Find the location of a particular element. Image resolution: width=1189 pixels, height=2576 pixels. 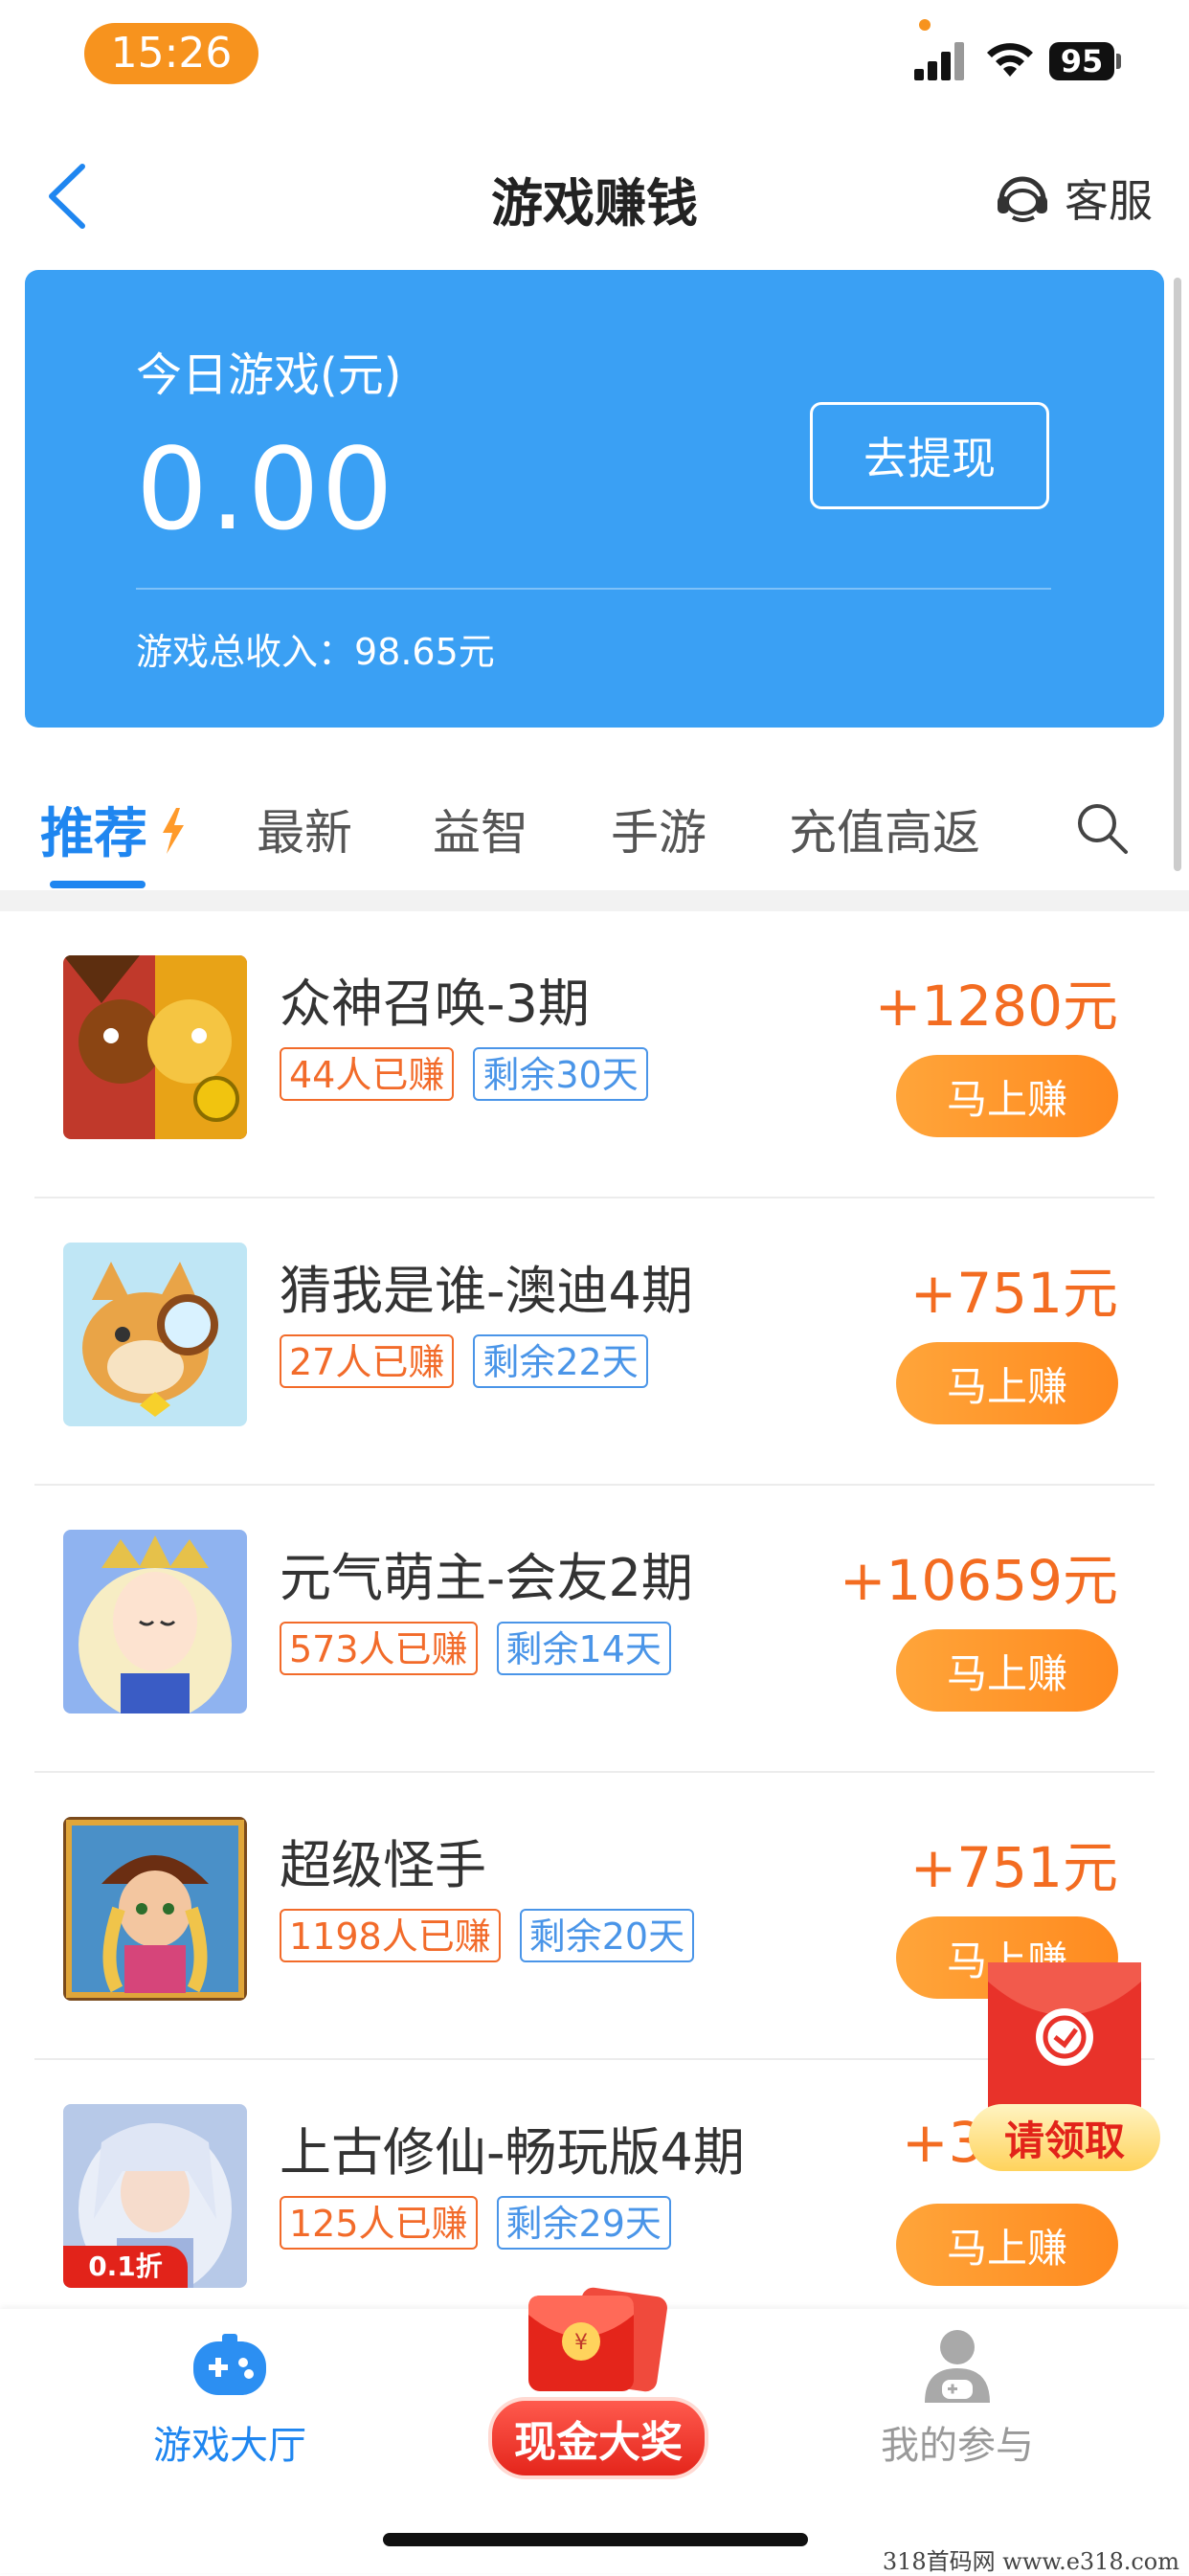

days-remaining-badge: 剩余30天 is located at coordinates (560, 1074).